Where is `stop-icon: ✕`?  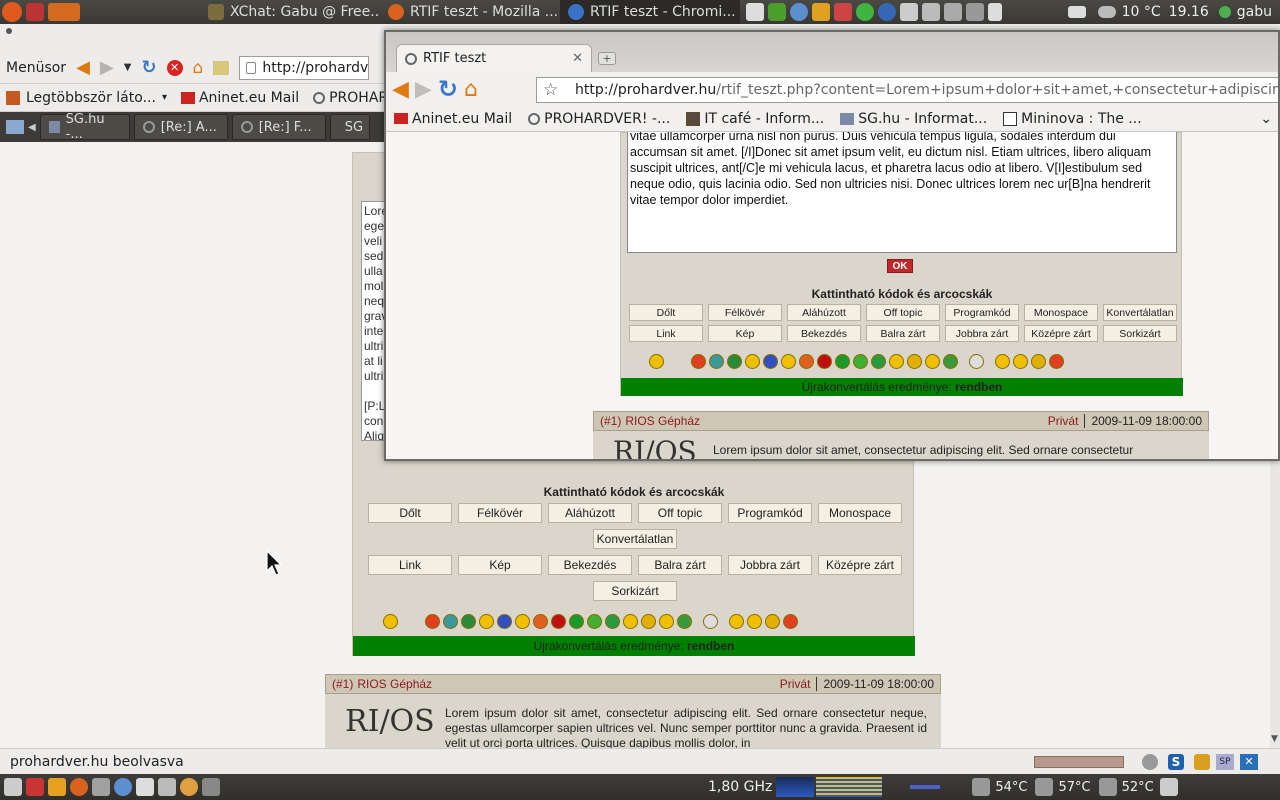 stop-icon: ✕ is located at coordinates (174, 67).